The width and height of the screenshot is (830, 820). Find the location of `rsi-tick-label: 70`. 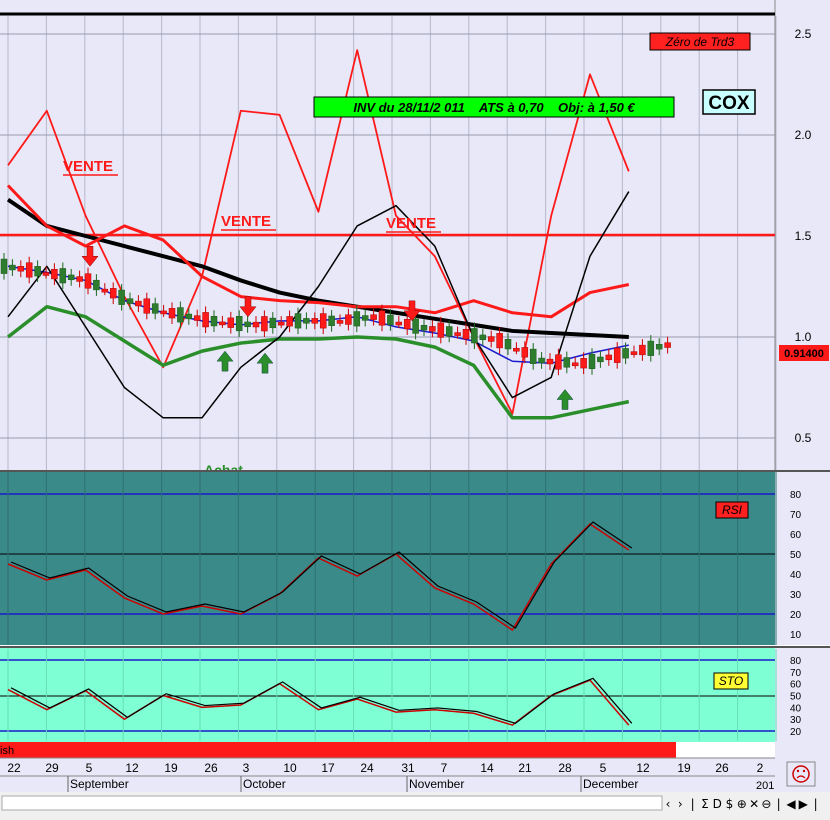

rsi-tick-label: 70 is located at coordinates (796, 515).